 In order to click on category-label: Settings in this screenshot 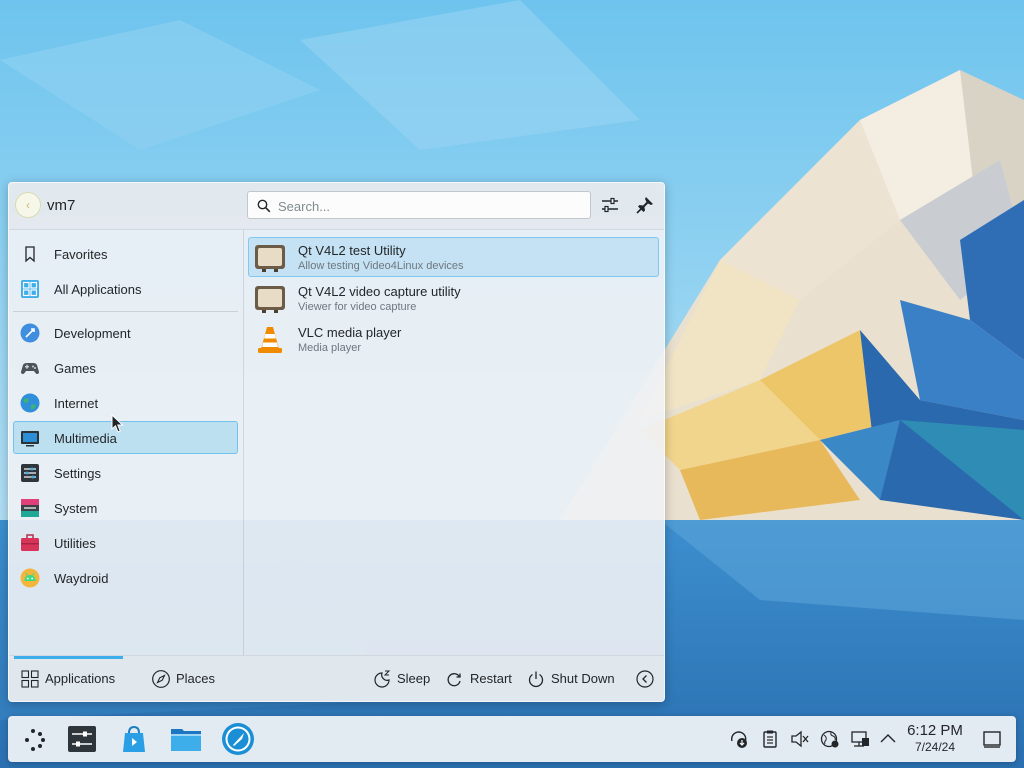, I will do `click(77, 473)`.